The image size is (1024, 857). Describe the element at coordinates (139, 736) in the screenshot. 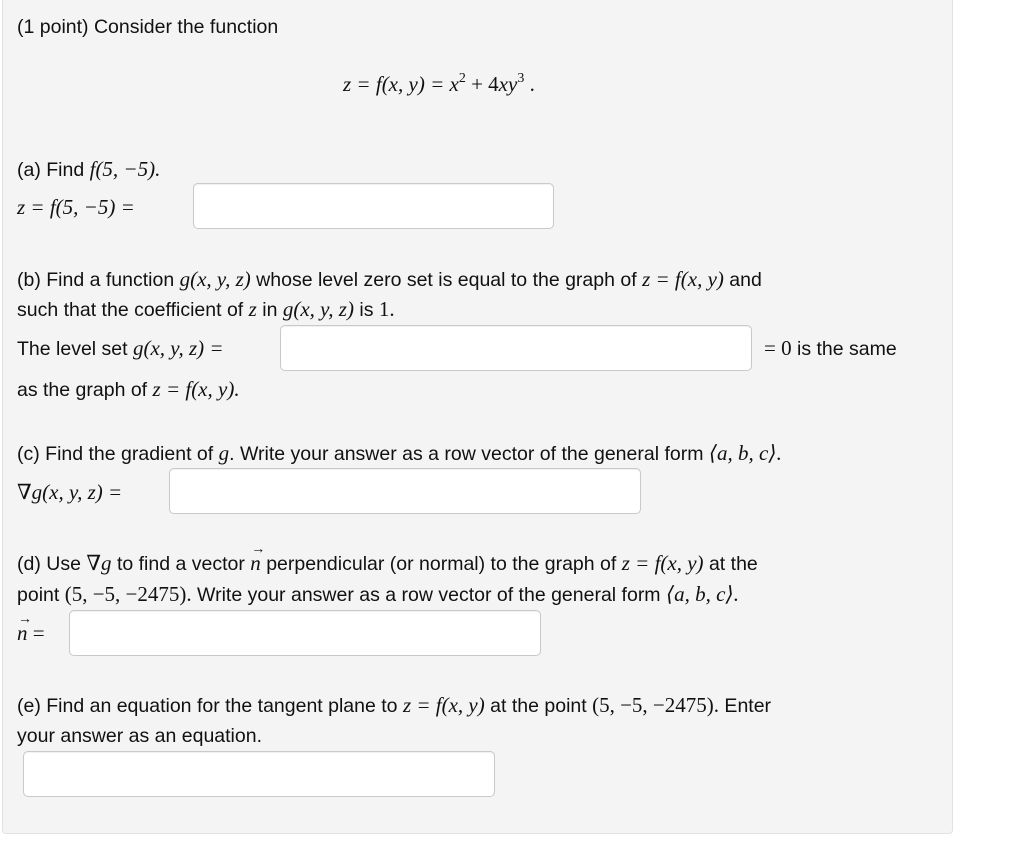

I see `part-e-prompt-line2: your answer as an equation.` at that location.